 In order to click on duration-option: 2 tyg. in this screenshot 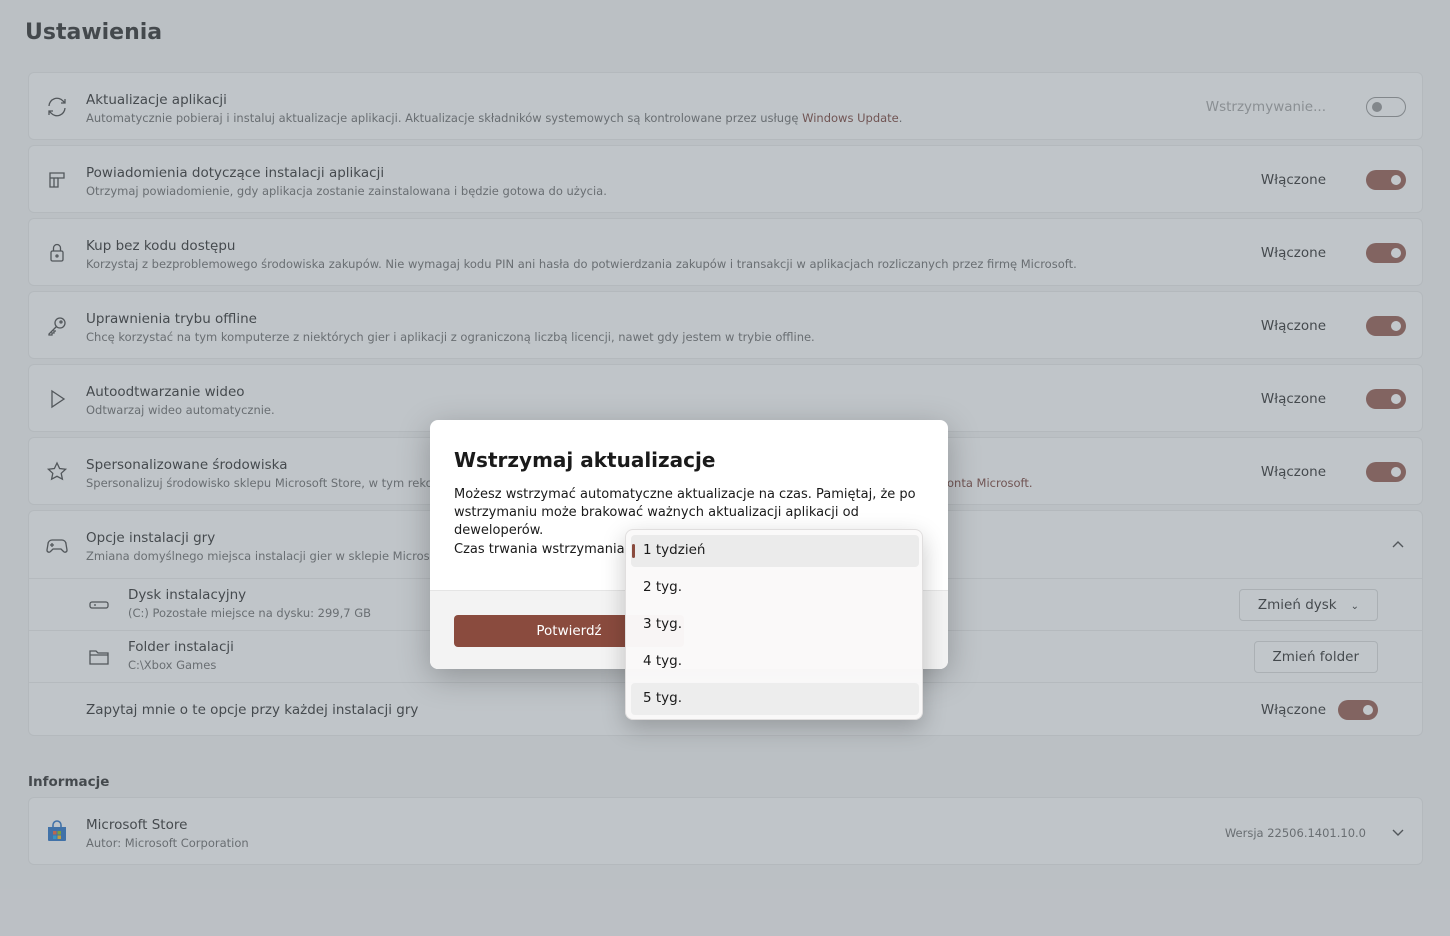, I will do `click(775, 588)`.